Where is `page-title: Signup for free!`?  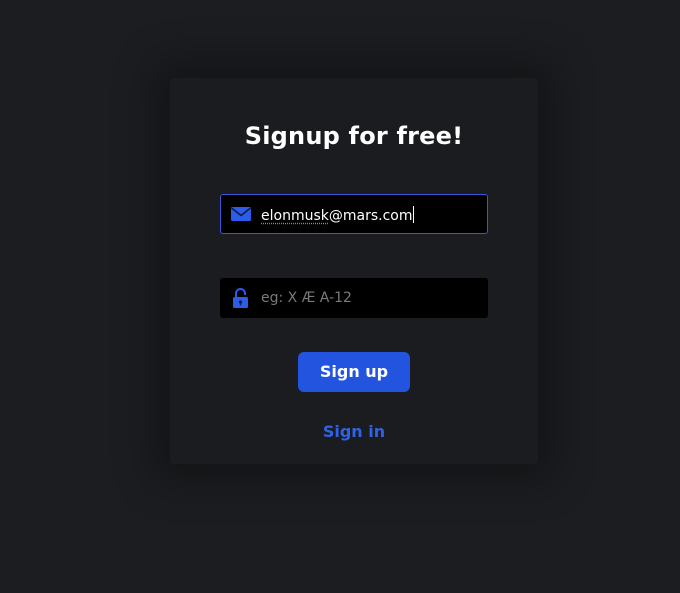
page-title: Signup for free! is located at coordinates (354, 136).